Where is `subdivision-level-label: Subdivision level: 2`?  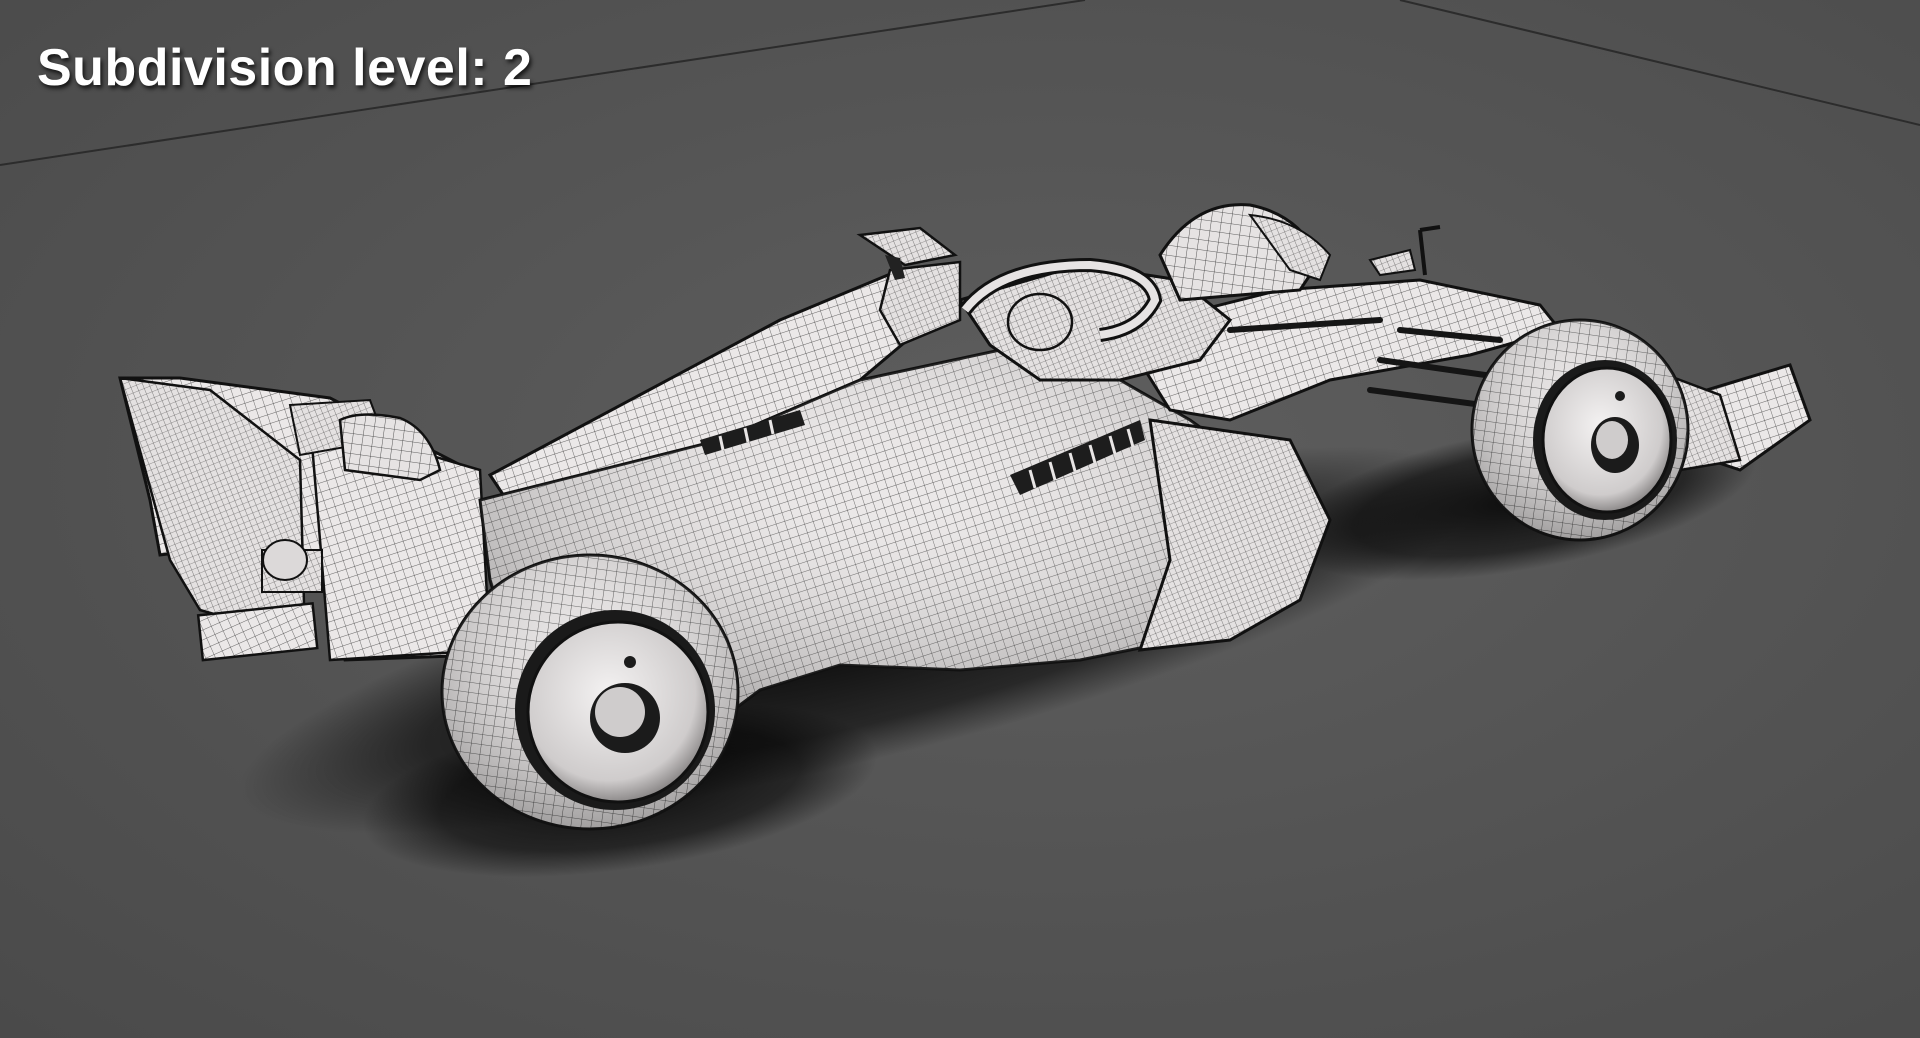 subdivision-level-label: Subdivision level: 2 is located at coordinates (285, 68).